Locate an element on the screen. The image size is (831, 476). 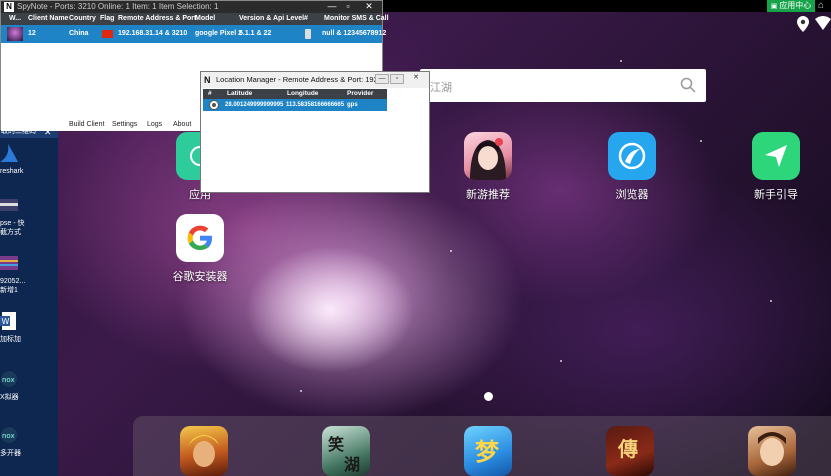
restore-button: ▫ is located at coordinates (397, 79).